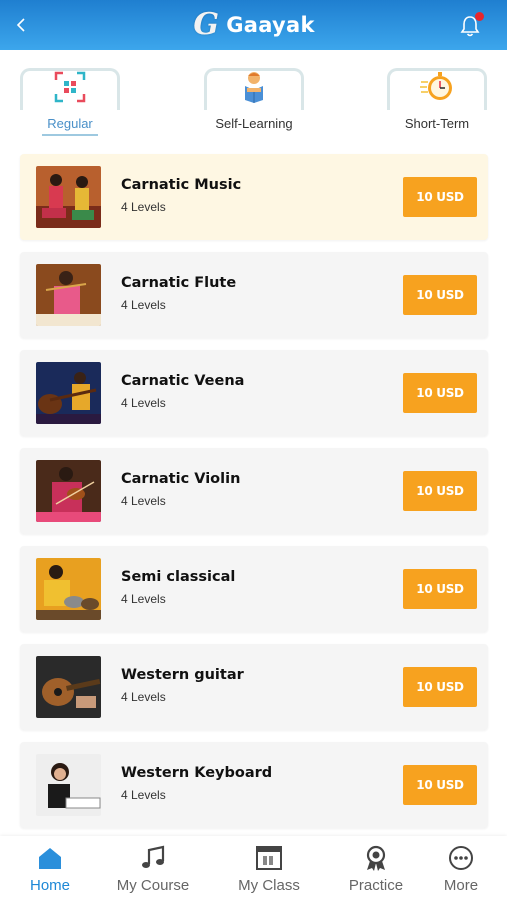 Image resolution: width=507 pixels, height=900 pixels. I want to click on app-header: G Gaayak, so click(253, 25).